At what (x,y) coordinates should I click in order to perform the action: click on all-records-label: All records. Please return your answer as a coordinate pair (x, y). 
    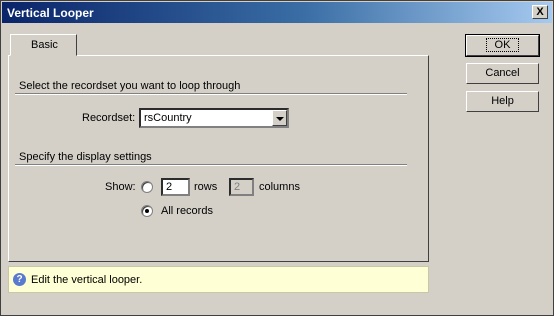
    Looking at the image, I should click on (187, 211).